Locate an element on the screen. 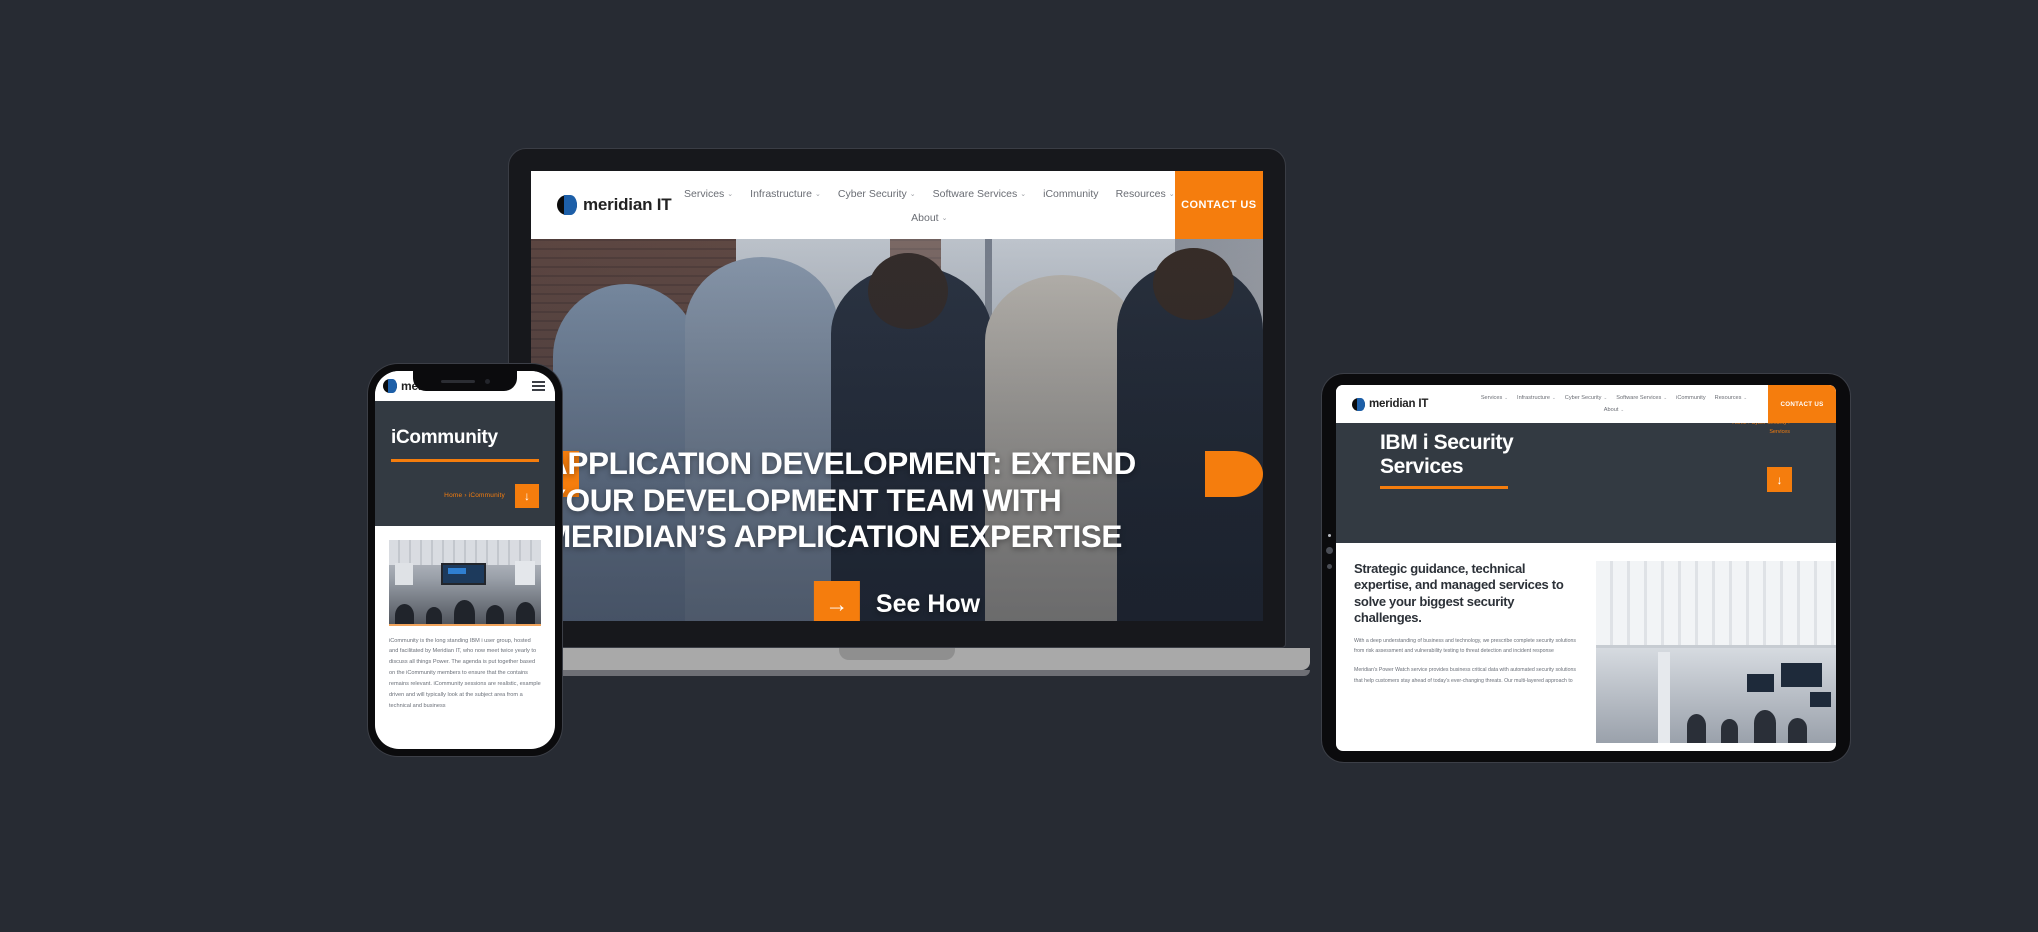 This screenshot has width=2038, height=932. photo-ceiling-beam is located at coordinates (1716, 646).